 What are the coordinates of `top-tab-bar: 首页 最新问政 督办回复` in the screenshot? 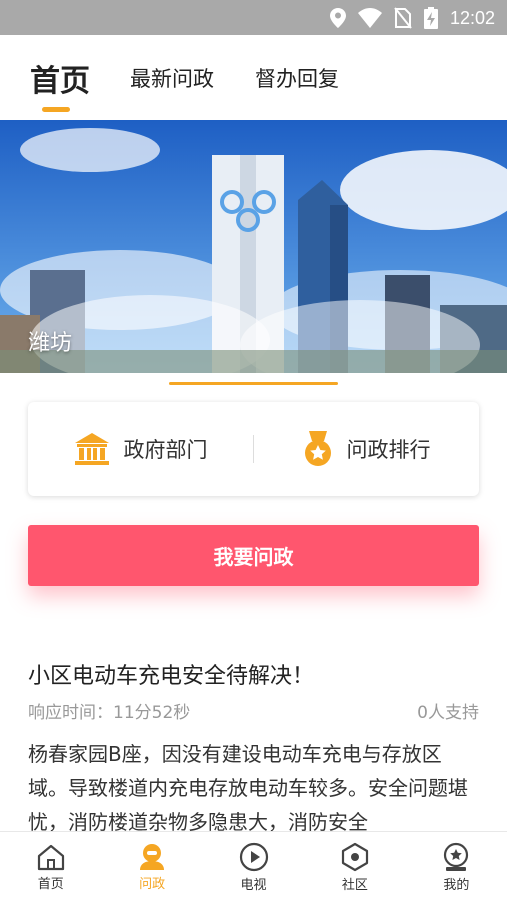 It's located at (253, 77).